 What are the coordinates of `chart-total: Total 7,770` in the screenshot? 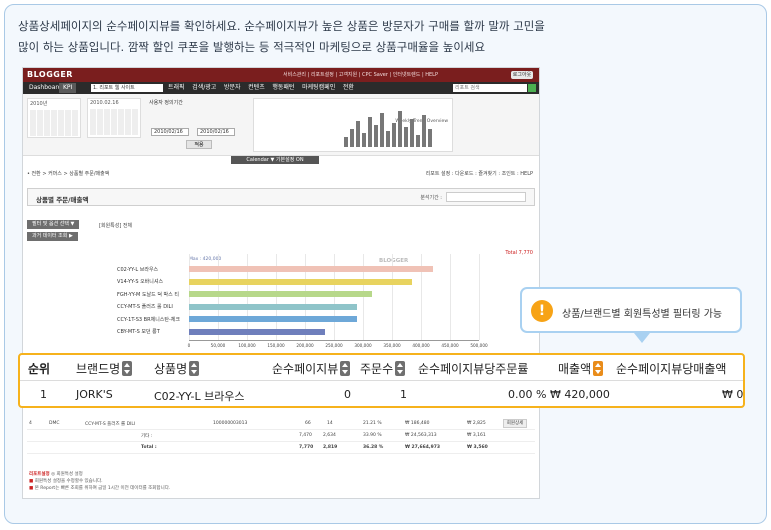 It's located at (519, 253).